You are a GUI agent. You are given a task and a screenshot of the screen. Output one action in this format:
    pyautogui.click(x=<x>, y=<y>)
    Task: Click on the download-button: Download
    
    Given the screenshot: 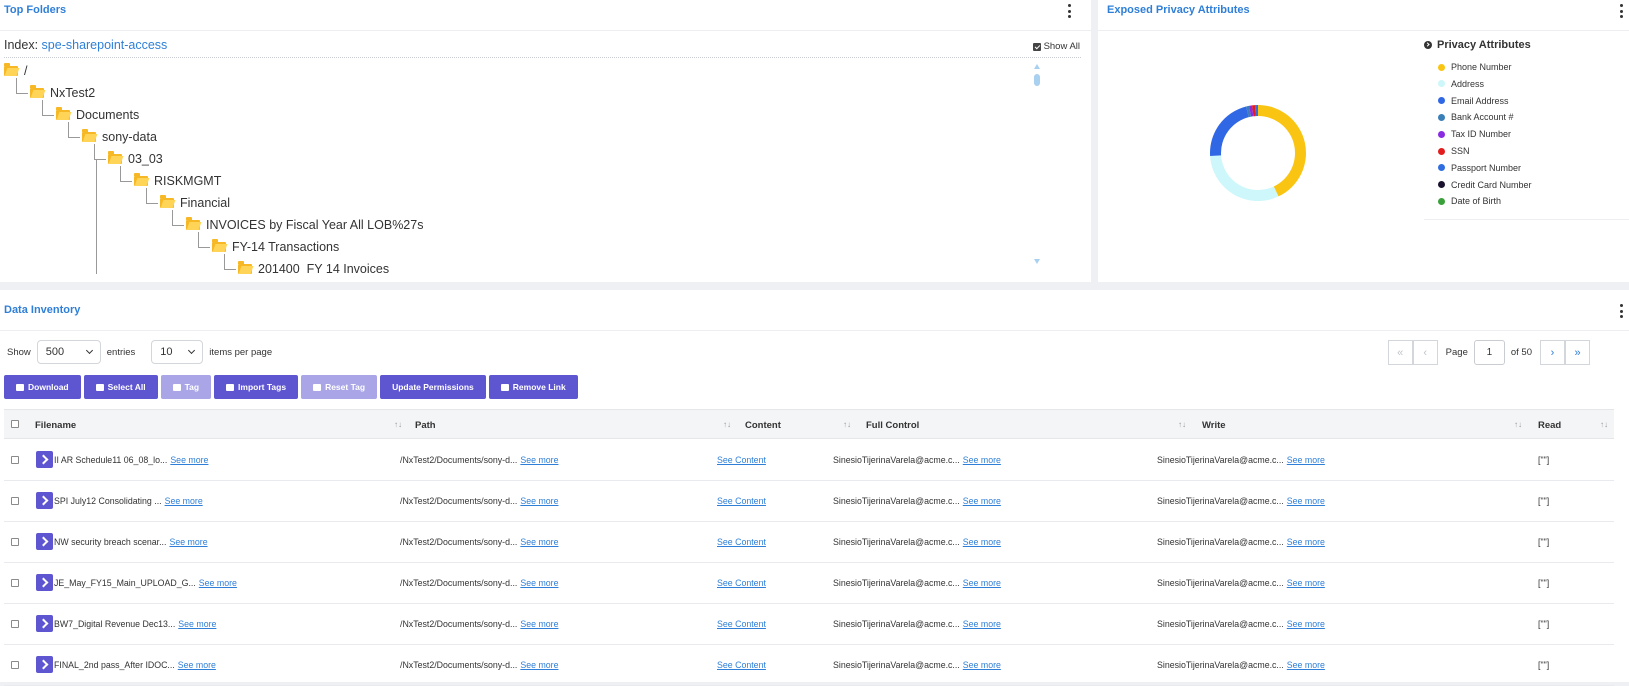 What is the action you would take?
    pyautogui.click(x=42, y=387)
    